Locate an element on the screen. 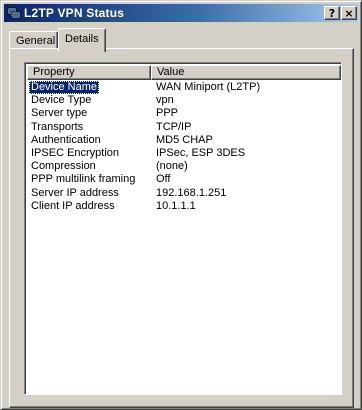 This screenshot has height=410, width=362. property-cell: Device Type is located at coordinates (61, 100).